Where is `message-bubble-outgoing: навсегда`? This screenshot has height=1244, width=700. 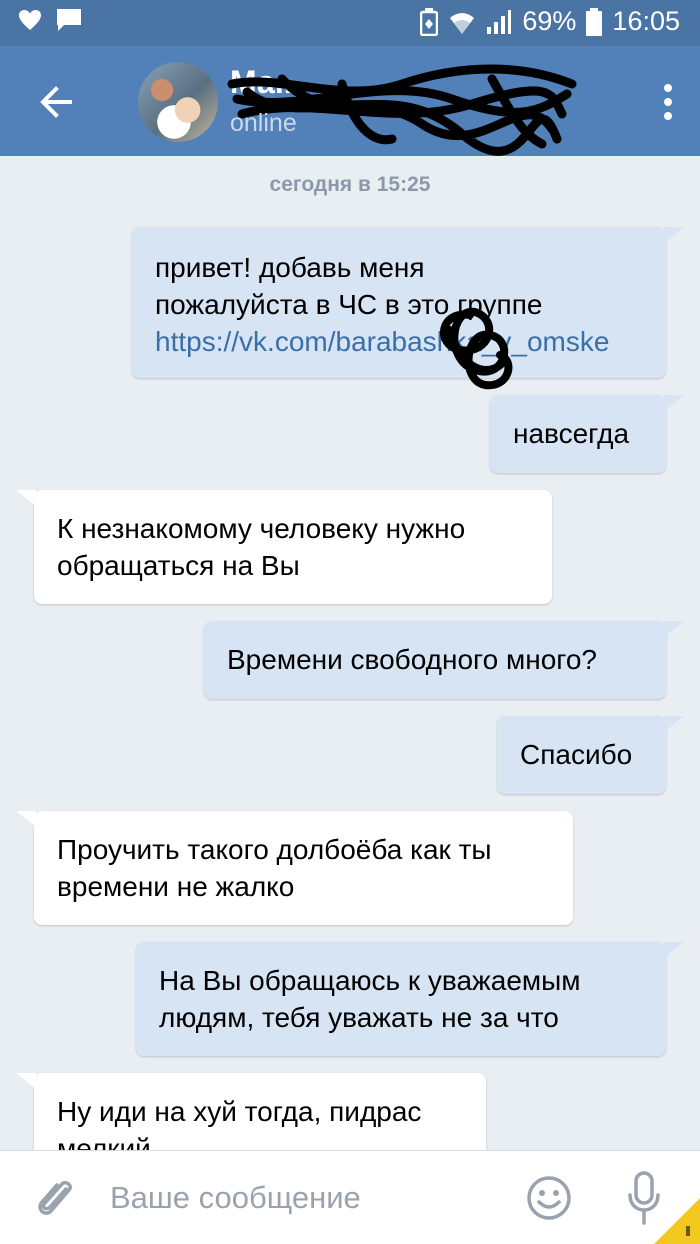
message-bubble-outgoing: навсегда is located at coordinates (587, 434).